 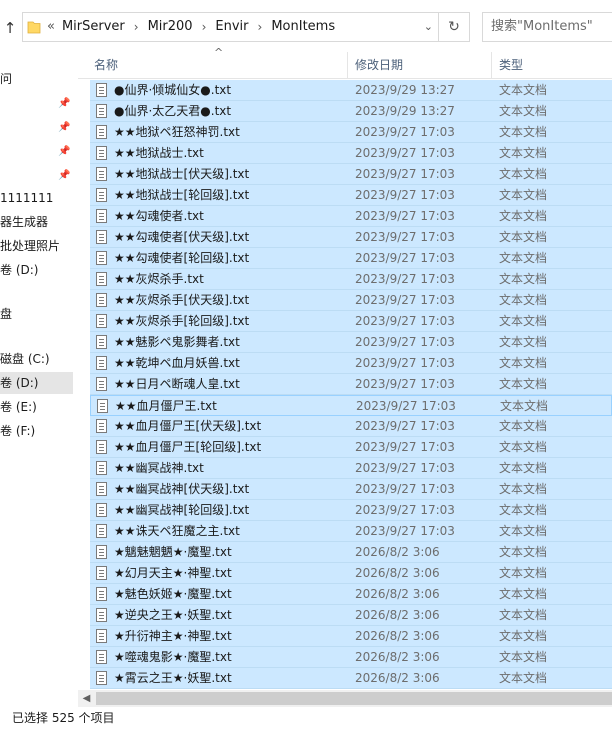 I want to click on file-row: ★★灰烬杀手[轮回级].txt 2023/9/27 17:03 文本文档, so click(x=351, y=321).